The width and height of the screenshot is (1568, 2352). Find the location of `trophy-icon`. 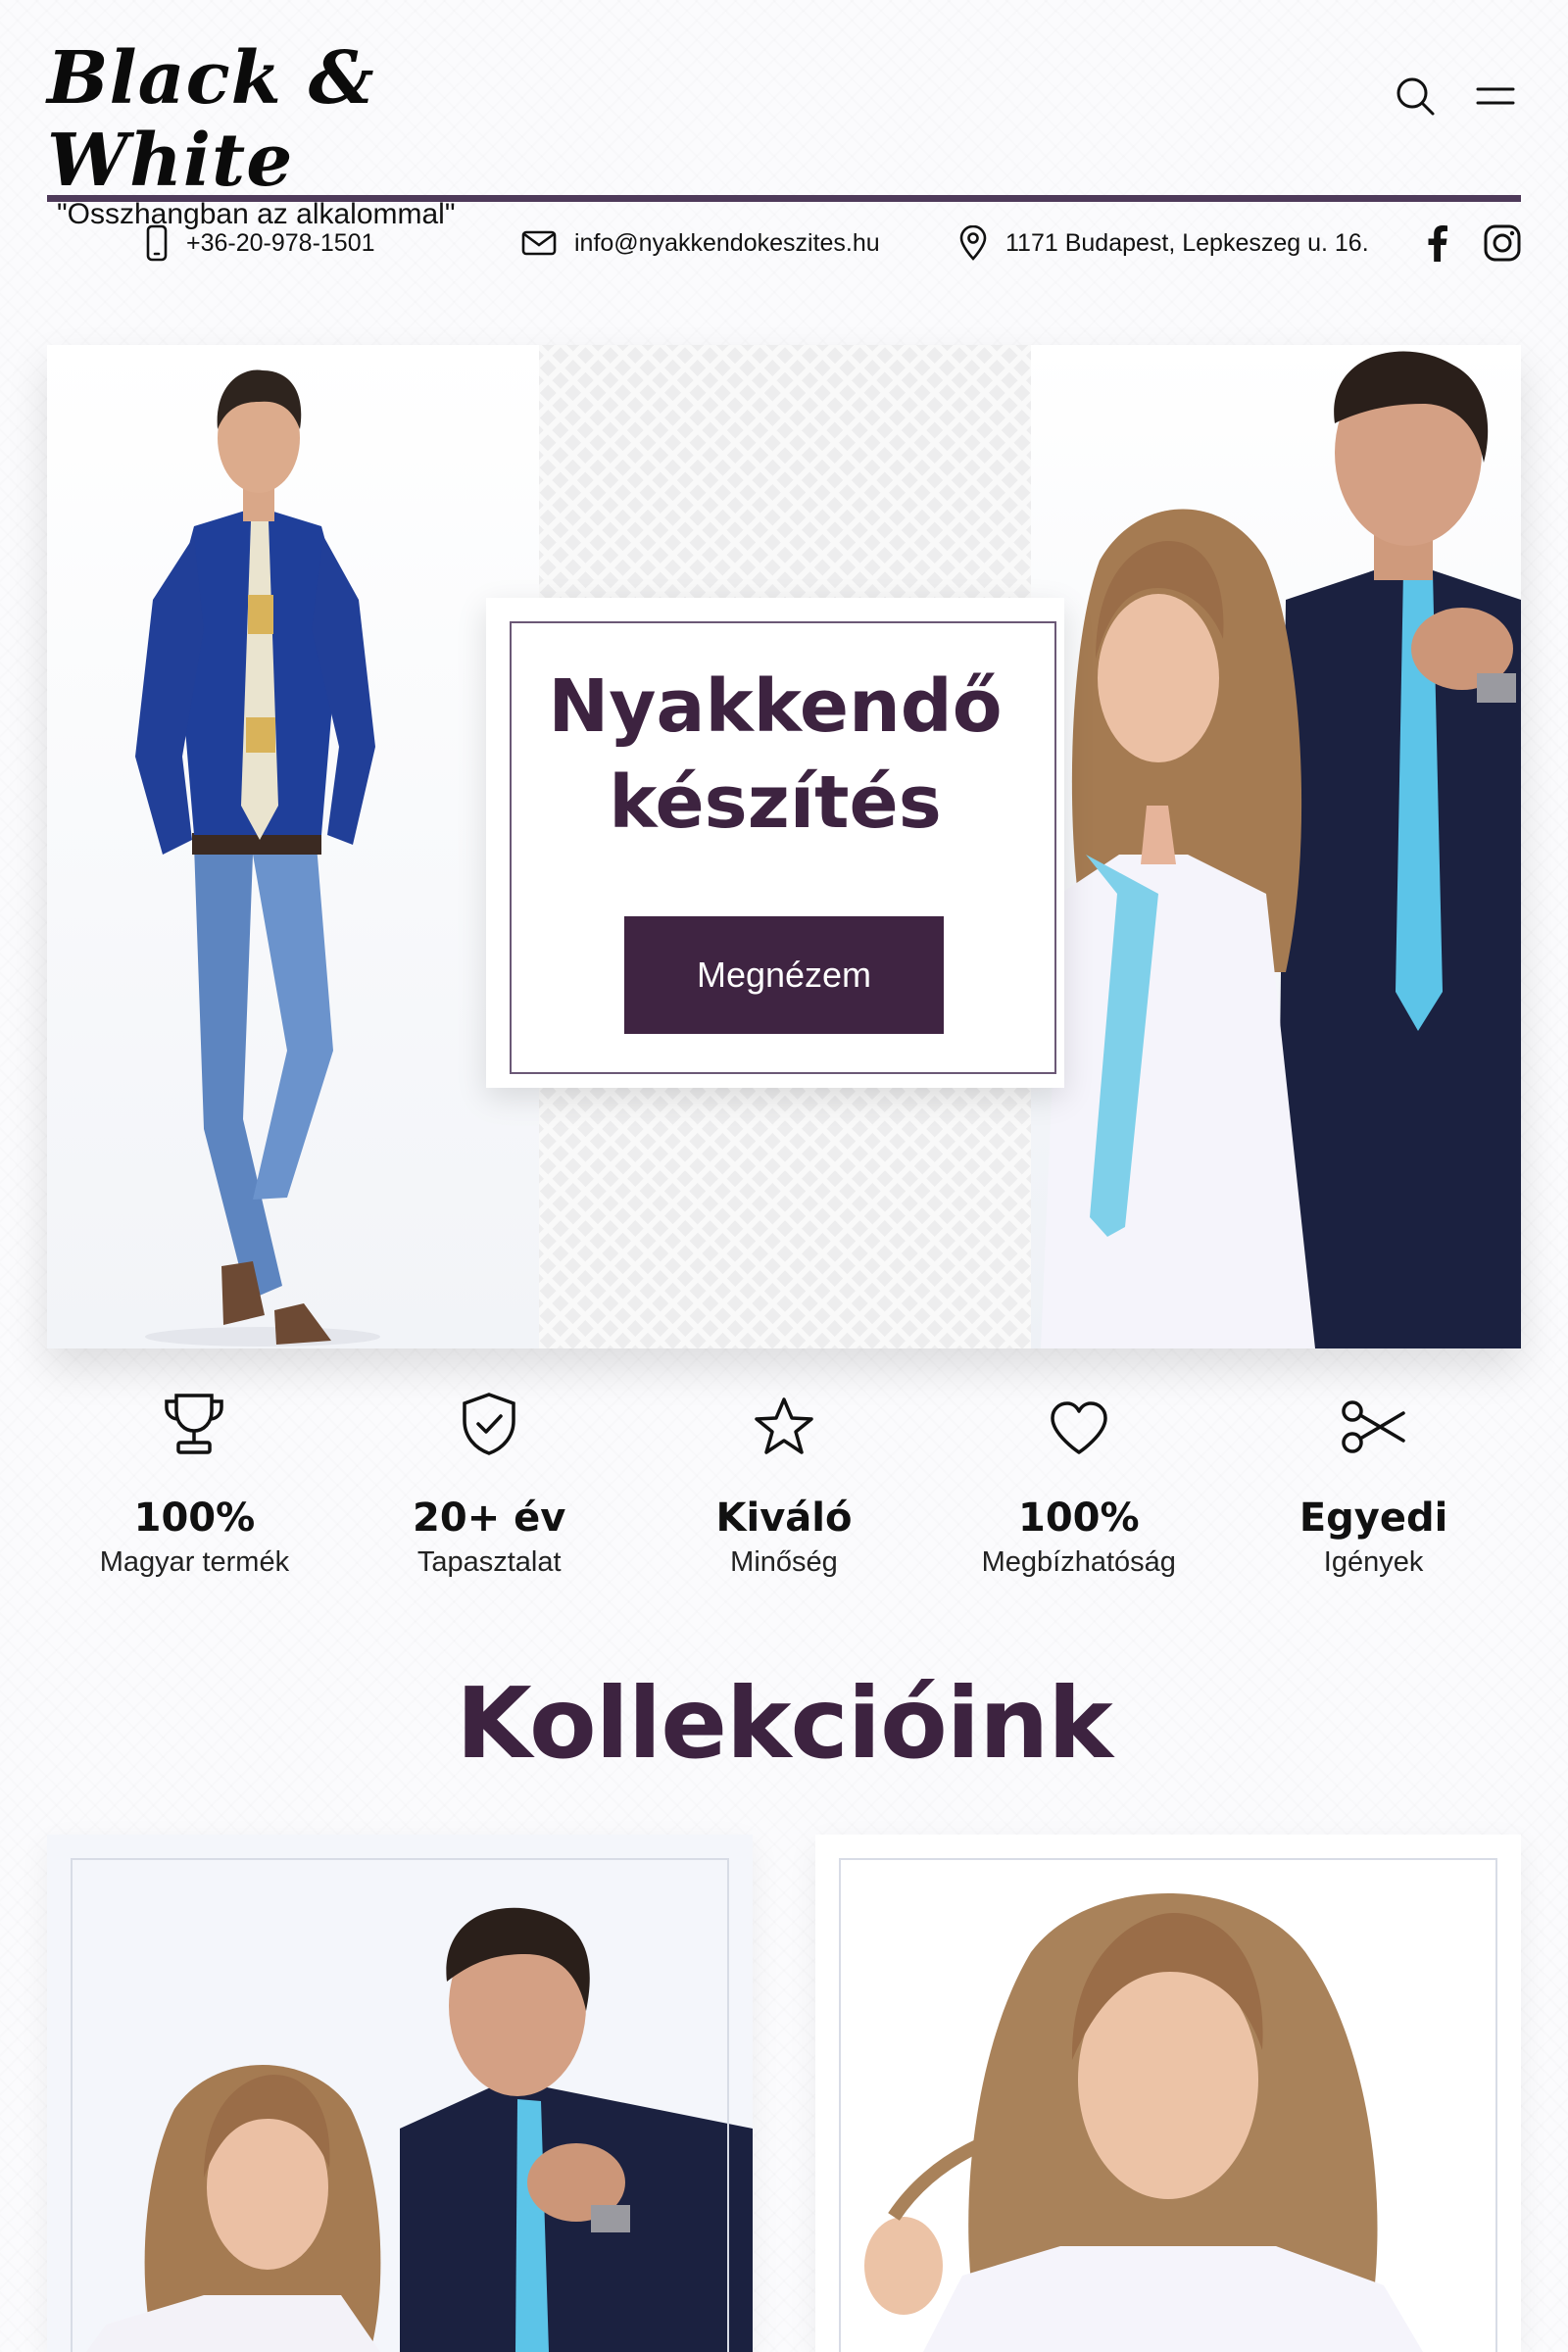

trophy-icon is located at coordinates (194, 1424).